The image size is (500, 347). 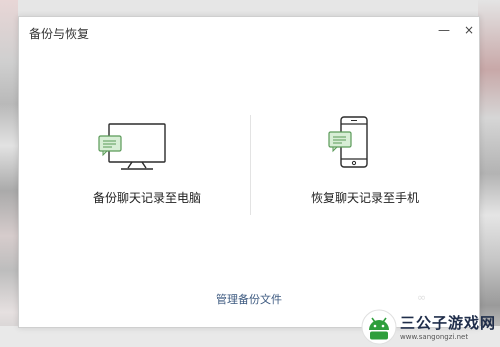 What do you see at coordinates (364, 198) in the screenshot?
I see `restore-to-phone-label: 恢复聊天记录至手机` at bounding box center [364, 198].